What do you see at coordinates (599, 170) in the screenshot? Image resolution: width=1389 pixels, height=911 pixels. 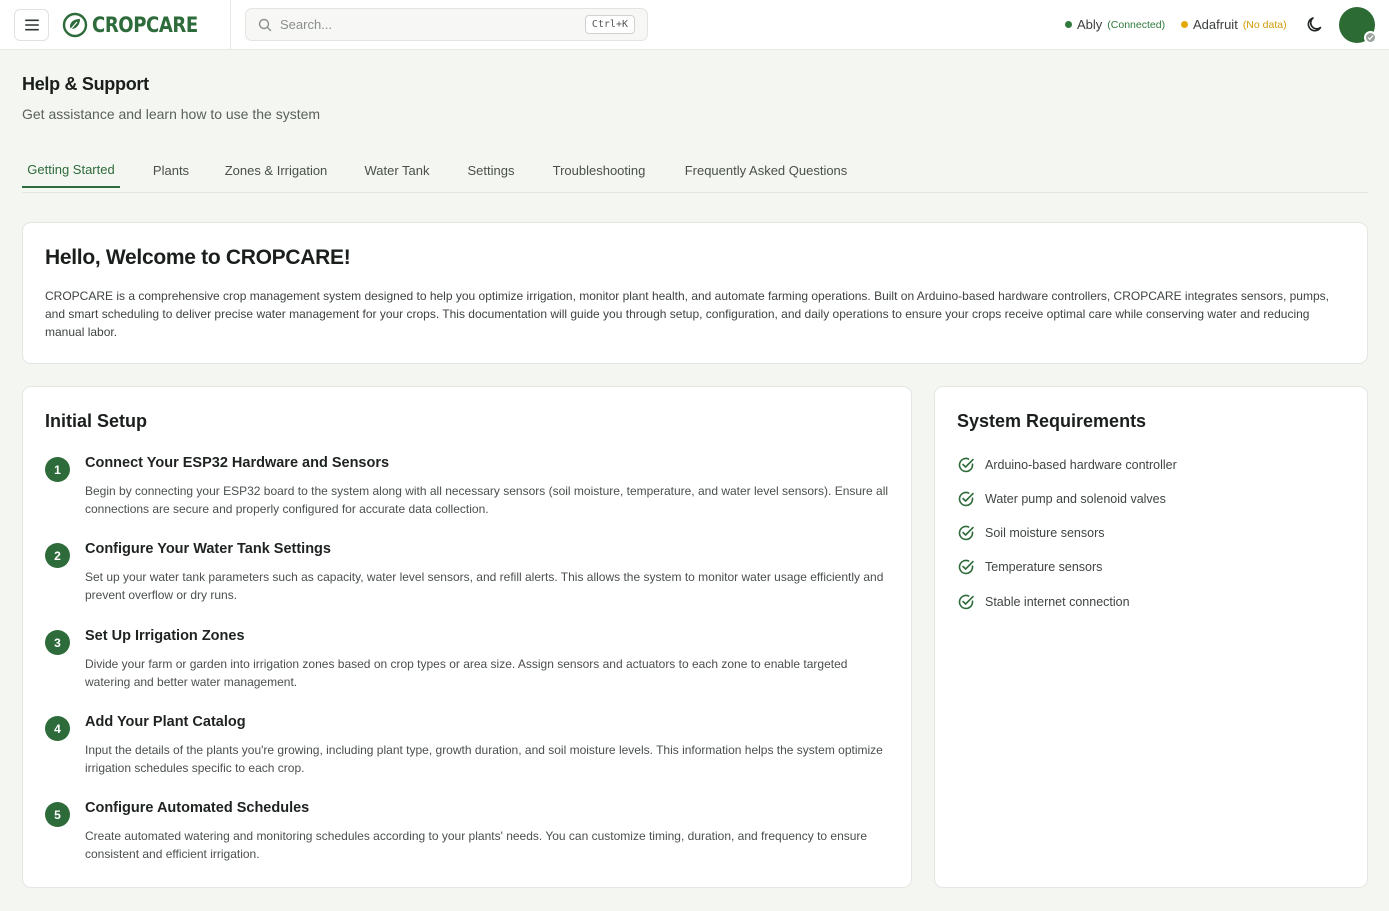 I see `tab-troubleshooting: Troubleshooting` at bounding box center [599, 170].